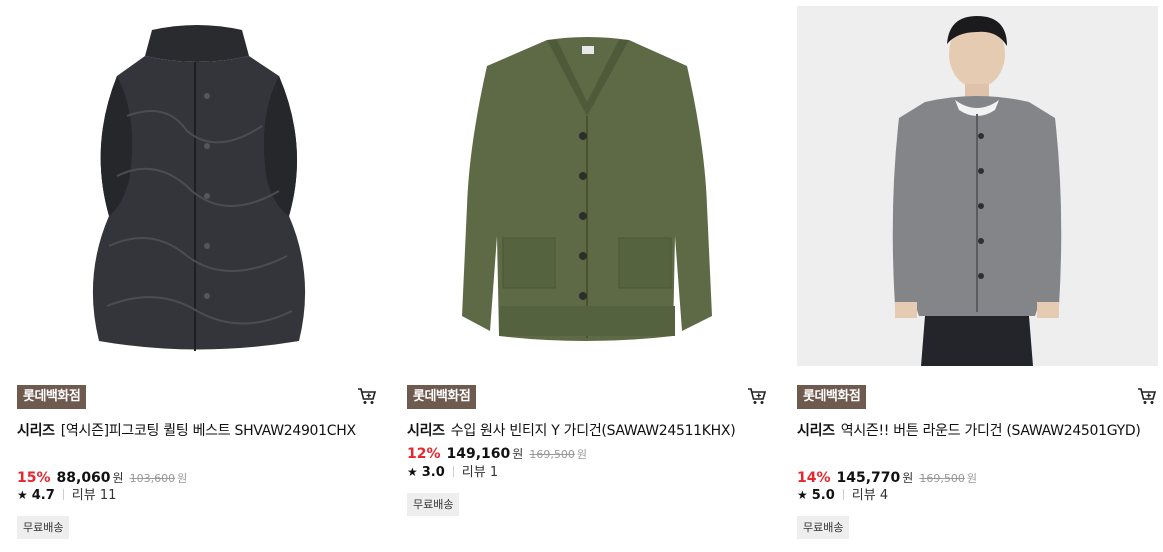 This screenshot has width=1163, height=552. Describe the element at coordinates (83, 478) in the screenshot. I see `sale-price: 88,060` at that location.